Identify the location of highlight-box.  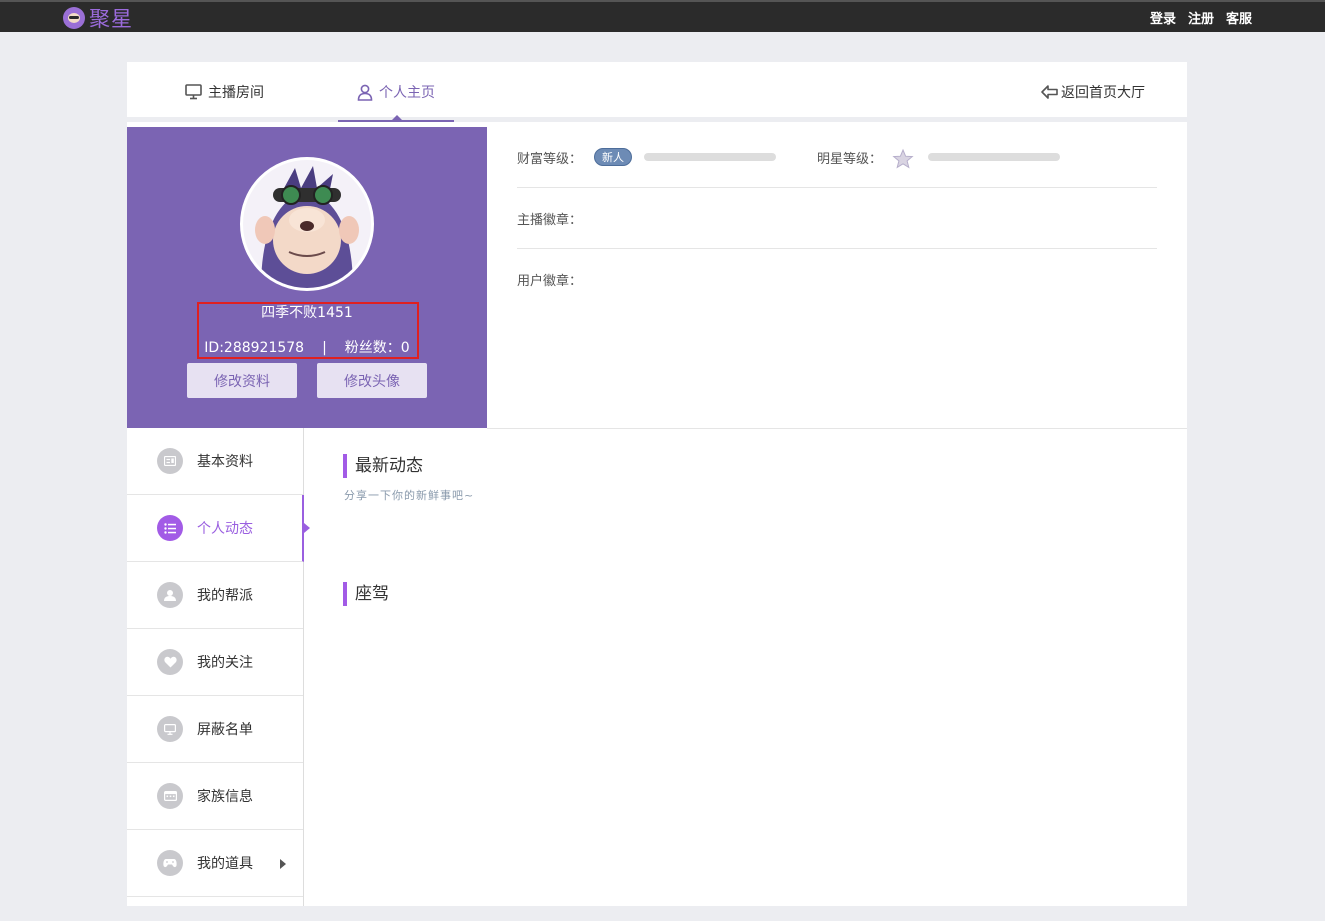
(308, 330).